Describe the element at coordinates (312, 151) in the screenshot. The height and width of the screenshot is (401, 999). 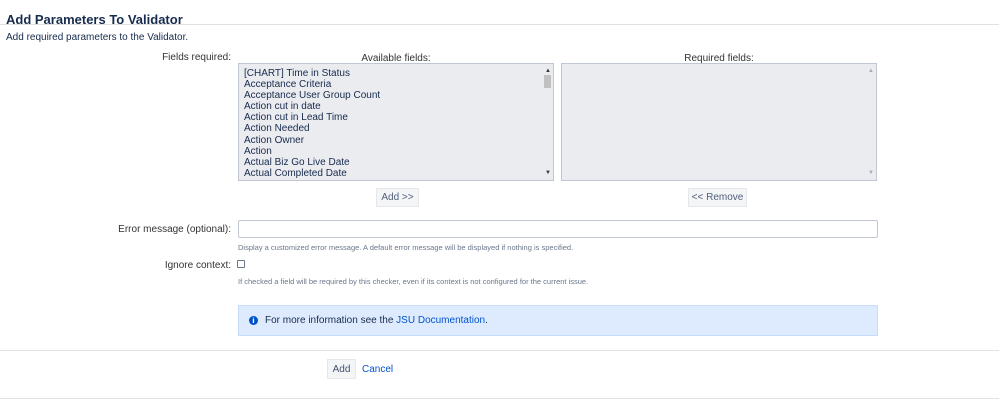
I see `available-field-option: Action` at that location.